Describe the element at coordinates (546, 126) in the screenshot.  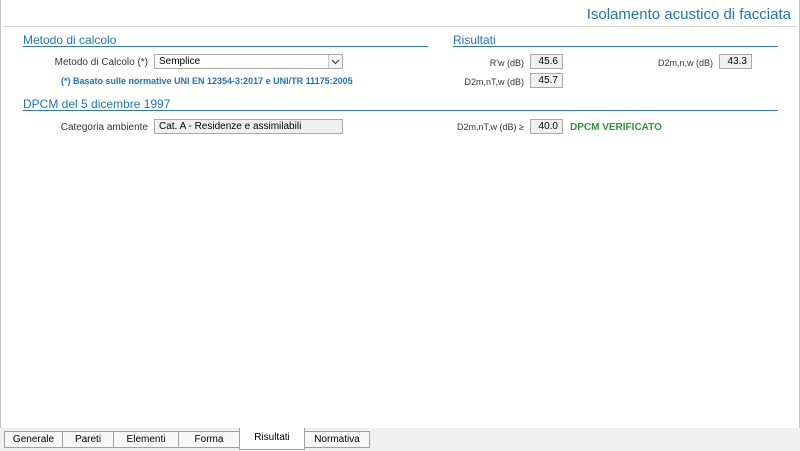
I see `limit-value-field: 40.0` at that location.